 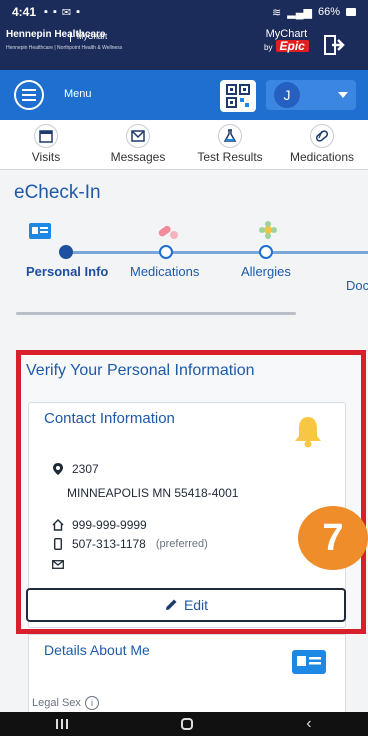 I want to click on email-row, so click(x=58, y=564).